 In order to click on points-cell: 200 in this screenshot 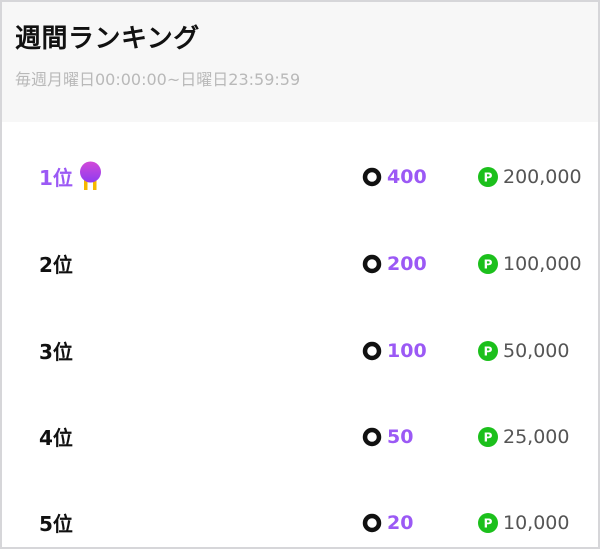, I will do `click(394, 263)`.